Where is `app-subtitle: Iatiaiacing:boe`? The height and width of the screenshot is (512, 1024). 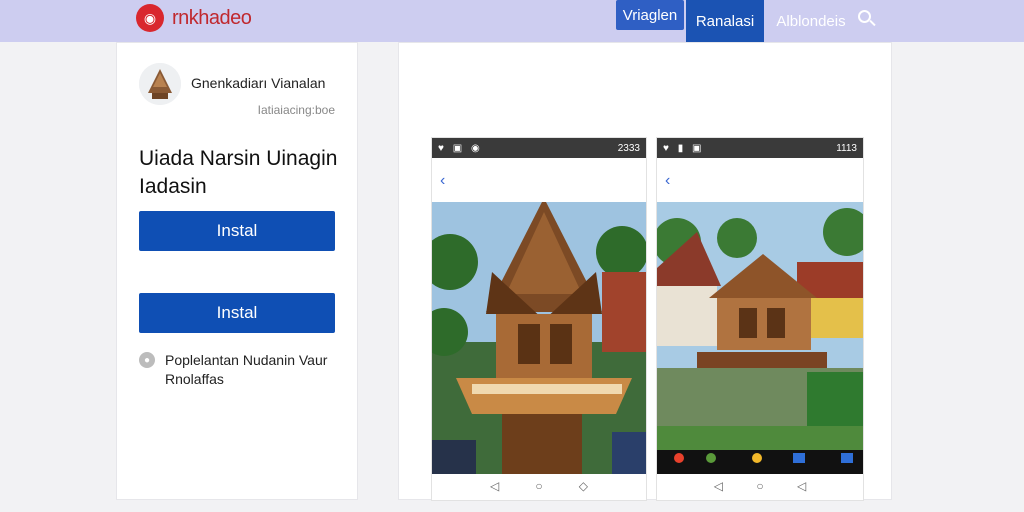 app-subtitle: Iatiaiacing:boe is located at coordinates (296, 110).